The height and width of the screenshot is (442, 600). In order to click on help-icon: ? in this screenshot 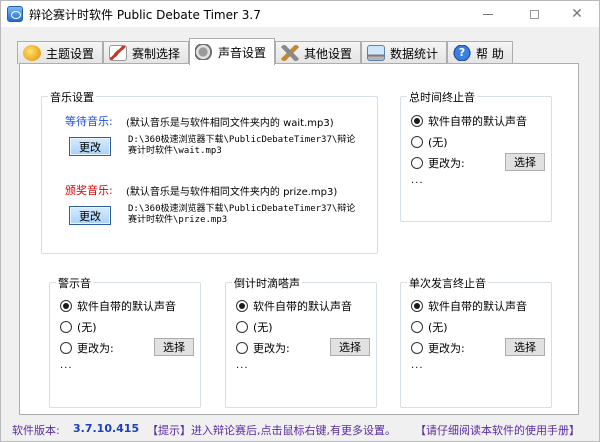, I will do `click(462, 53)`.